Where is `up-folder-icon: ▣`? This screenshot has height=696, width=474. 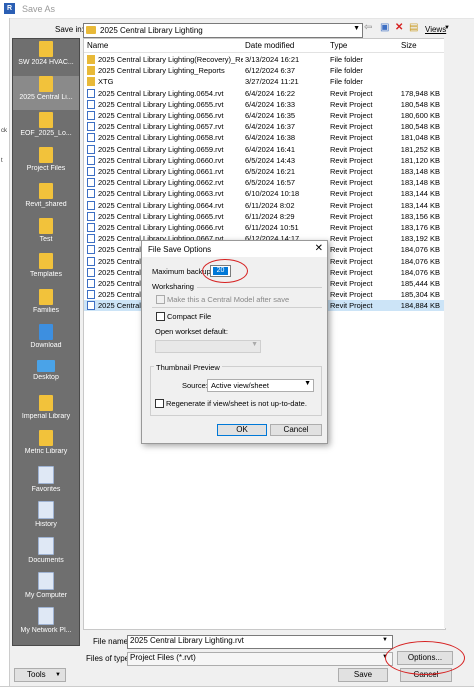 up-folder-icon: ▣ is located at coordinates (384, 27).